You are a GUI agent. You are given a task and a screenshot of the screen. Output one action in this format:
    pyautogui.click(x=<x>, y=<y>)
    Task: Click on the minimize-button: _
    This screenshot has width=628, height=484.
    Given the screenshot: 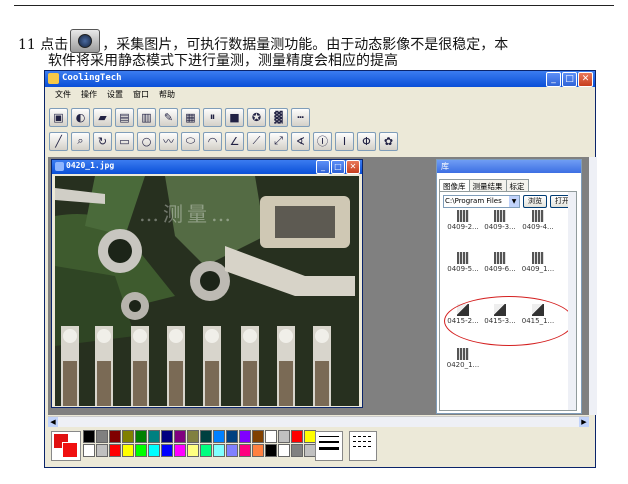 What is the action you would take?
    pyautogui.click(x=553, y=79)
    